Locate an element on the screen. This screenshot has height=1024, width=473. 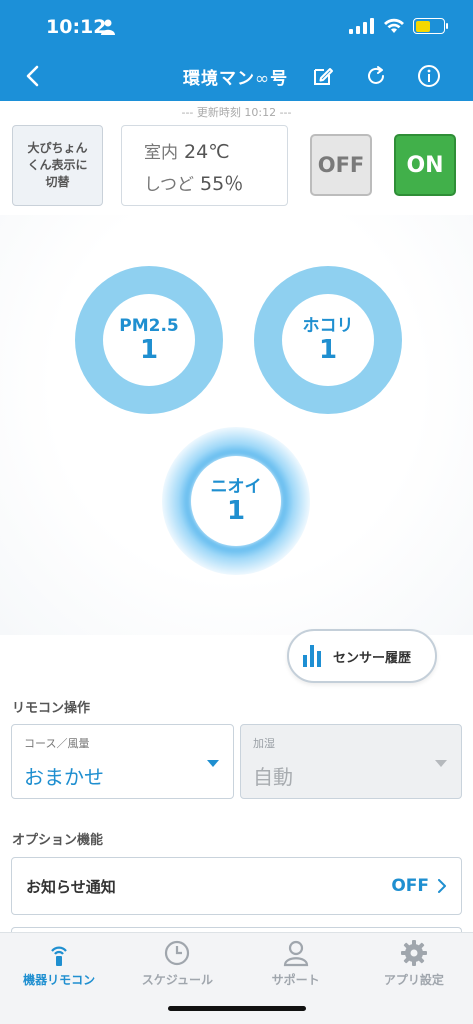
temperature-label: 室内 is located at coordinates (161, 153).